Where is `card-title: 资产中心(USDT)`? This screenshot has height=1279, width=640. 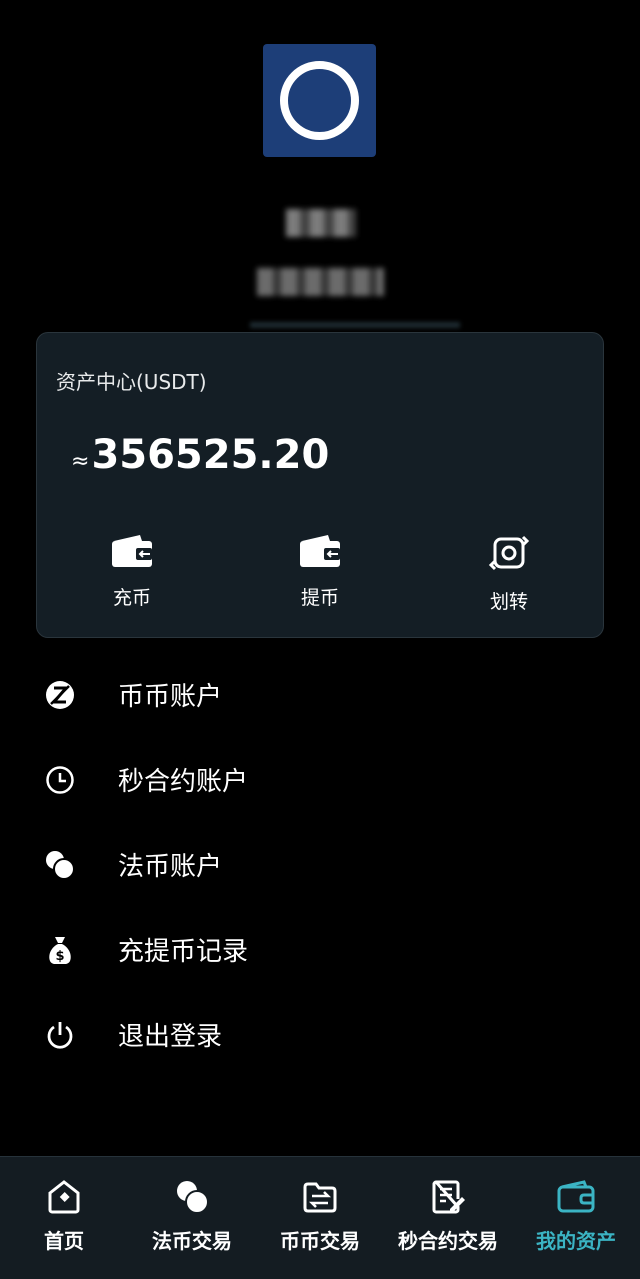 card-title: 资产中心(USDT) is located at coordinates (131, 382).